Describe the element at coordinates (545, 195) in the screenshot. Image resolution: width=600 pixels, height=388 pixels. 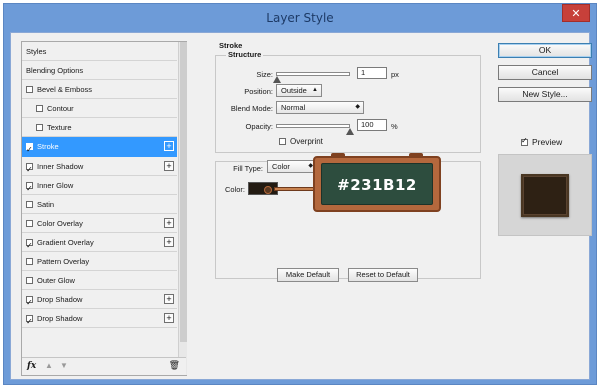
I see `style-preview` at that location.